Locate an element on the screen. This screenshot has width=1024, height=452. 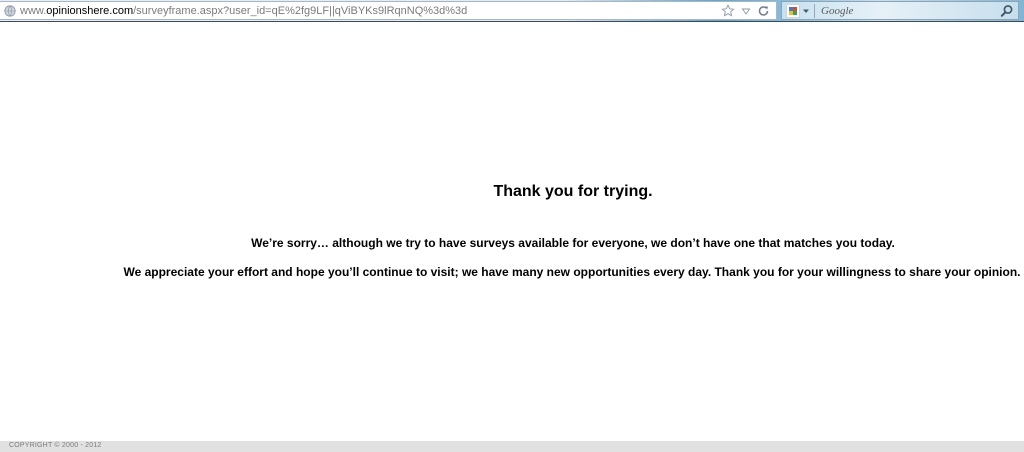
magnifier-icon is located at coordinates (1007, 11).